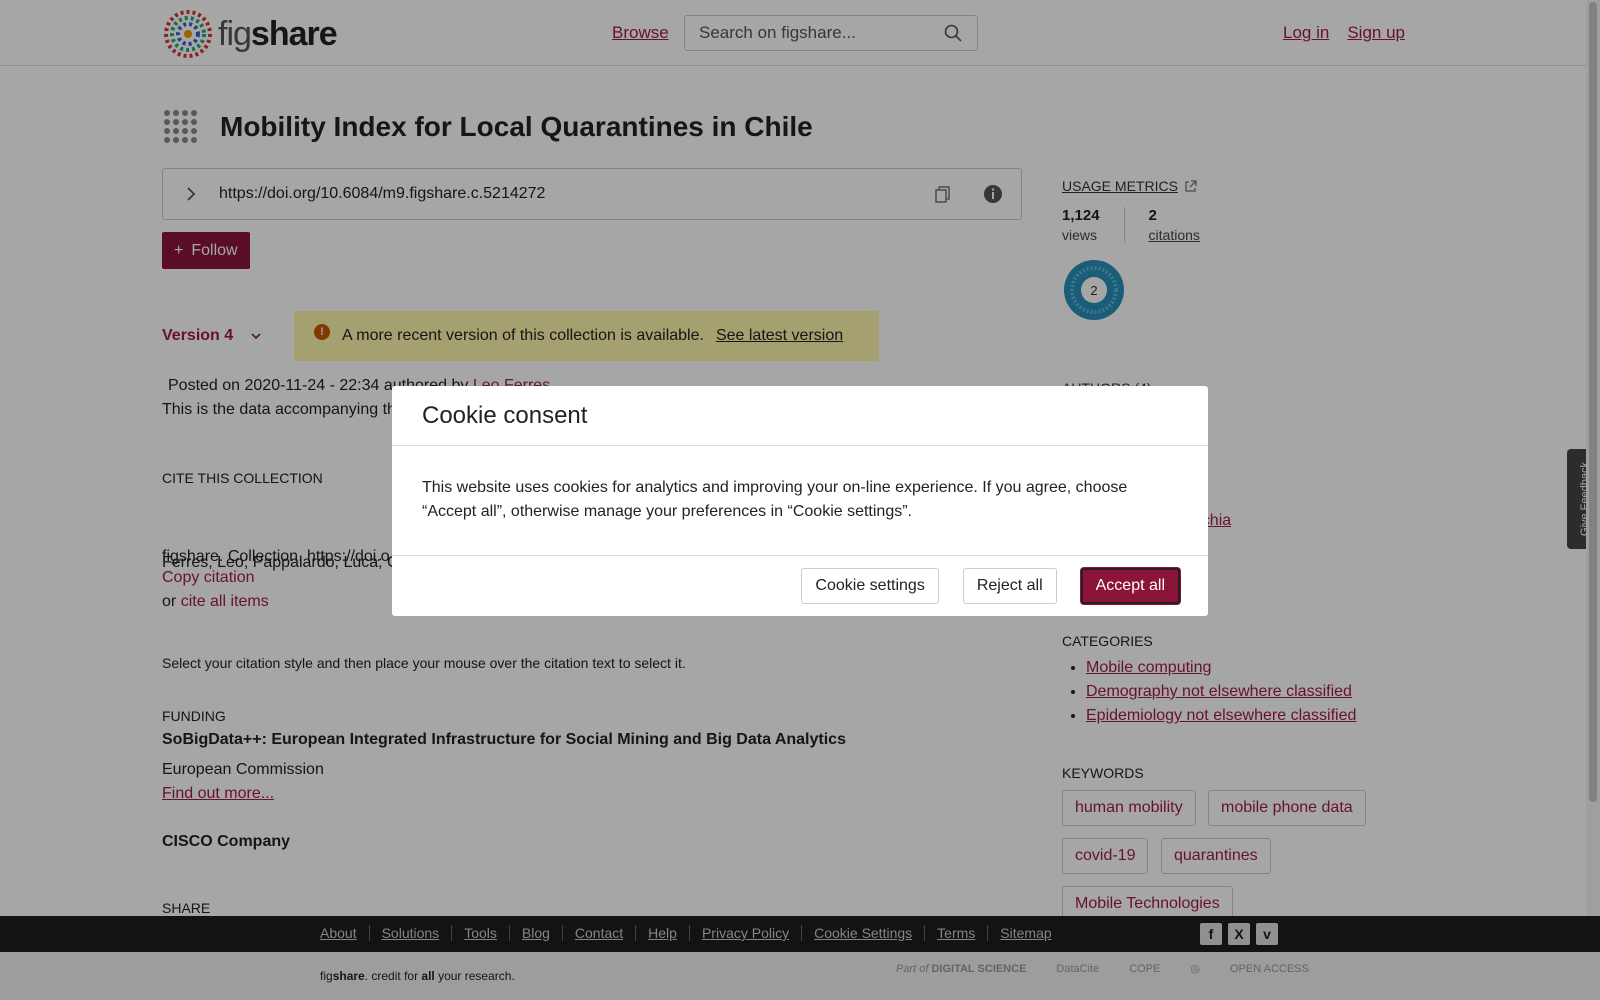 The height and width of the screenshot is (1000, 1600). I want to click on modal-header: Cookie consent, so click(800, 416).